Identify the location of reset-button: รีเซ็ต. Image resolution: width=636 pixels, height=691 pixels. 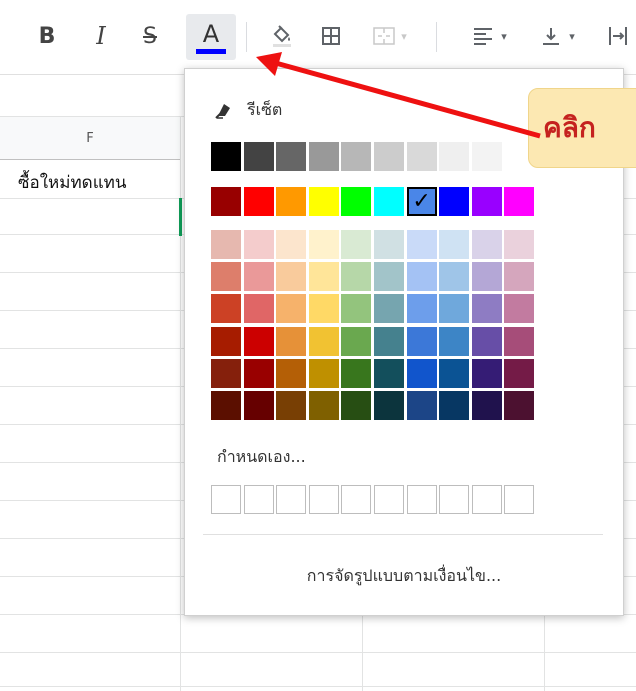
(248, 110).